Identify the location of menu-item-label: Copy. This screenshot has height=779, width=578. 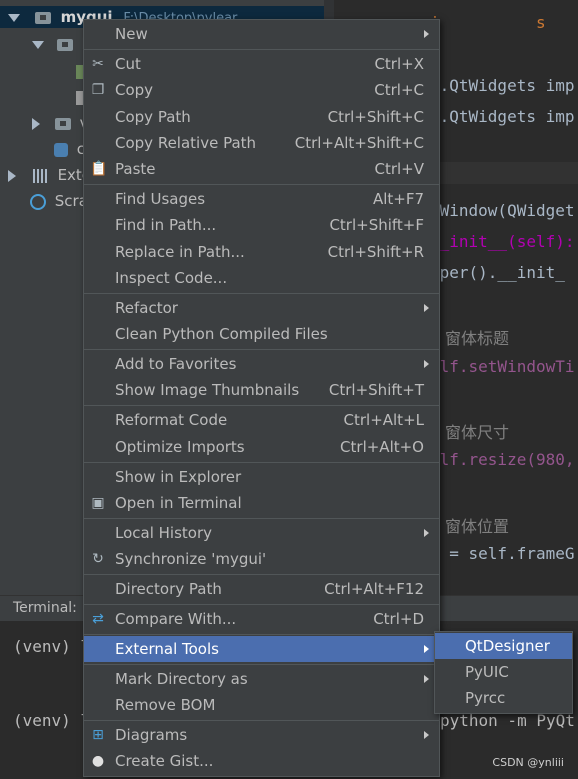
(134, 90).